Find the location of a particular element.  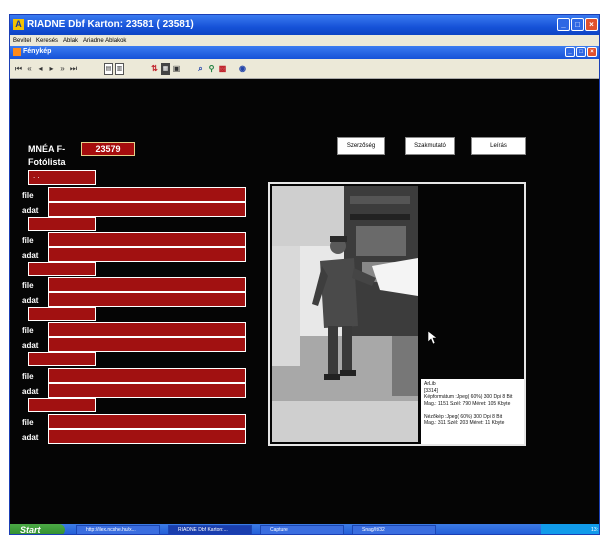

close-button: × is located at coordinates (591, 24).